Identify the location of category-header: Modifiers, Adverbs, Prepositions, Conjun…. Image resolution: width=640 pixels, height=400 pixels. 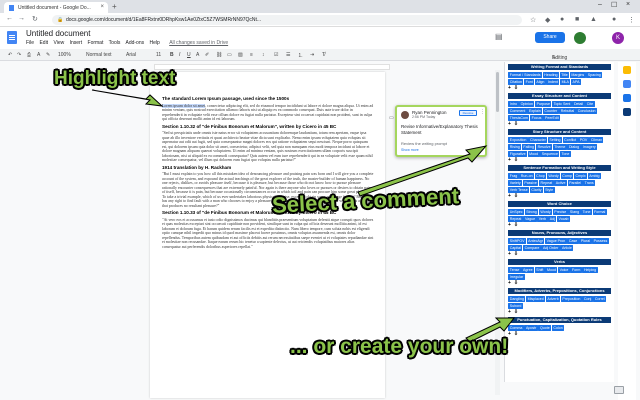
(559, 291).